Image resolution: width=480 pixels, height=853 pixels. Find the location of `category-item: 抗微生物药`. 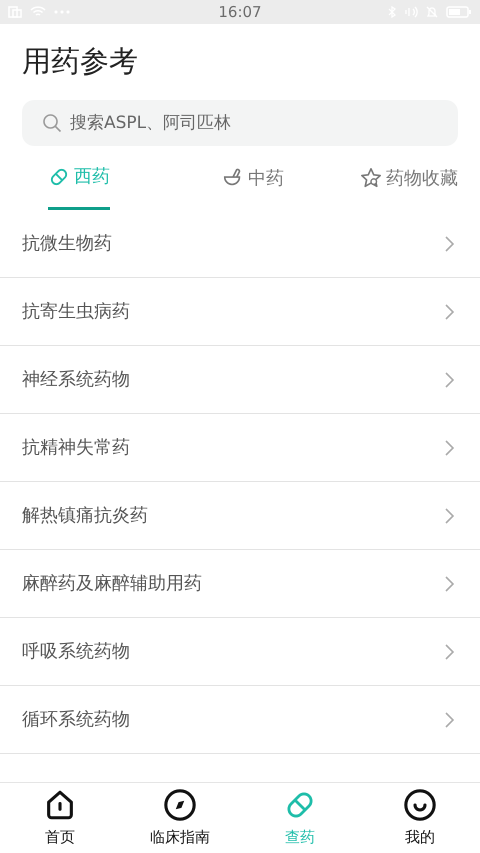

category-item: 抗微生物药 is located at coordinates (240, 244).